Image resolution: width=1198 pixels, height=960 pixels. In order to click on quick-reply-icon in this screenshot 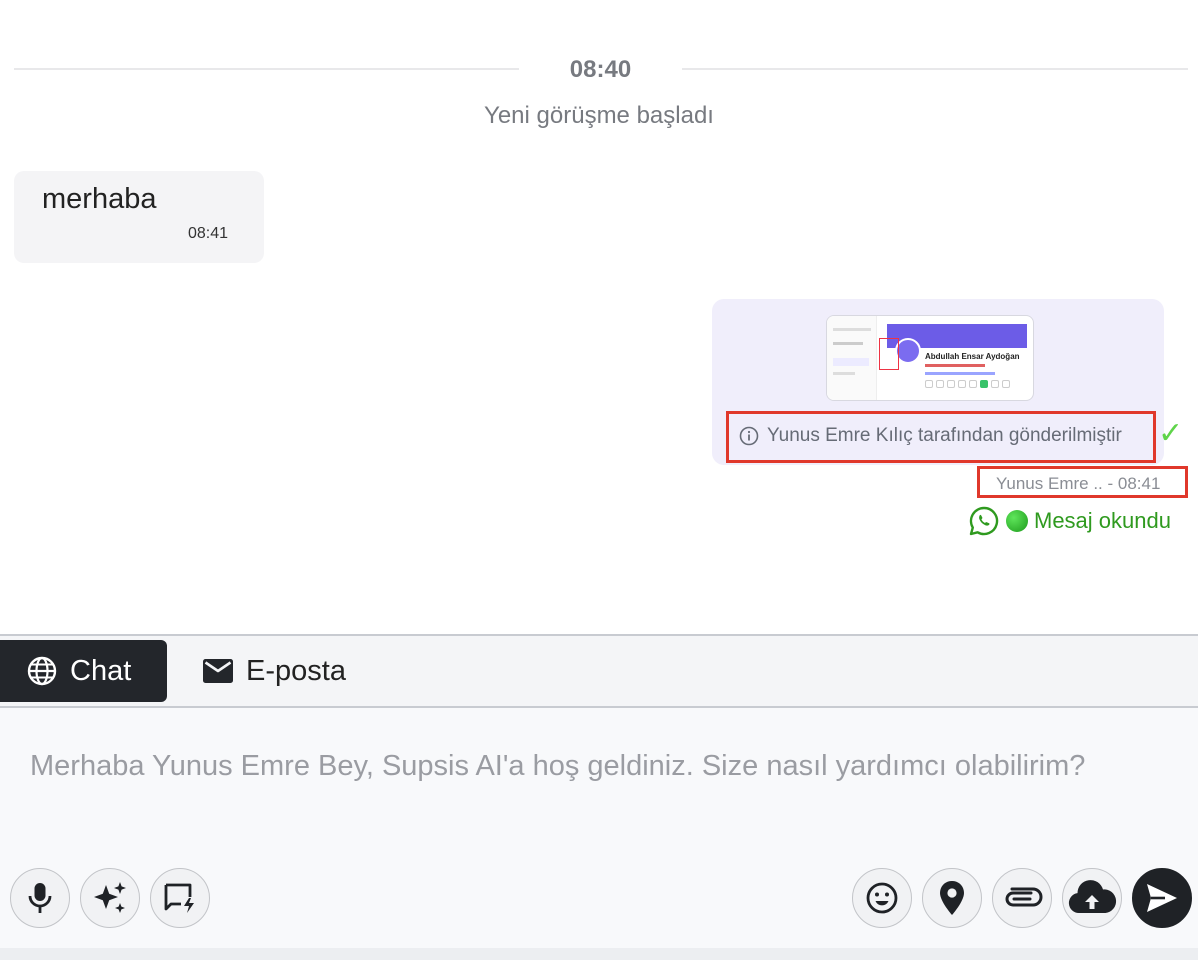, I will do `click(179, 898)`.